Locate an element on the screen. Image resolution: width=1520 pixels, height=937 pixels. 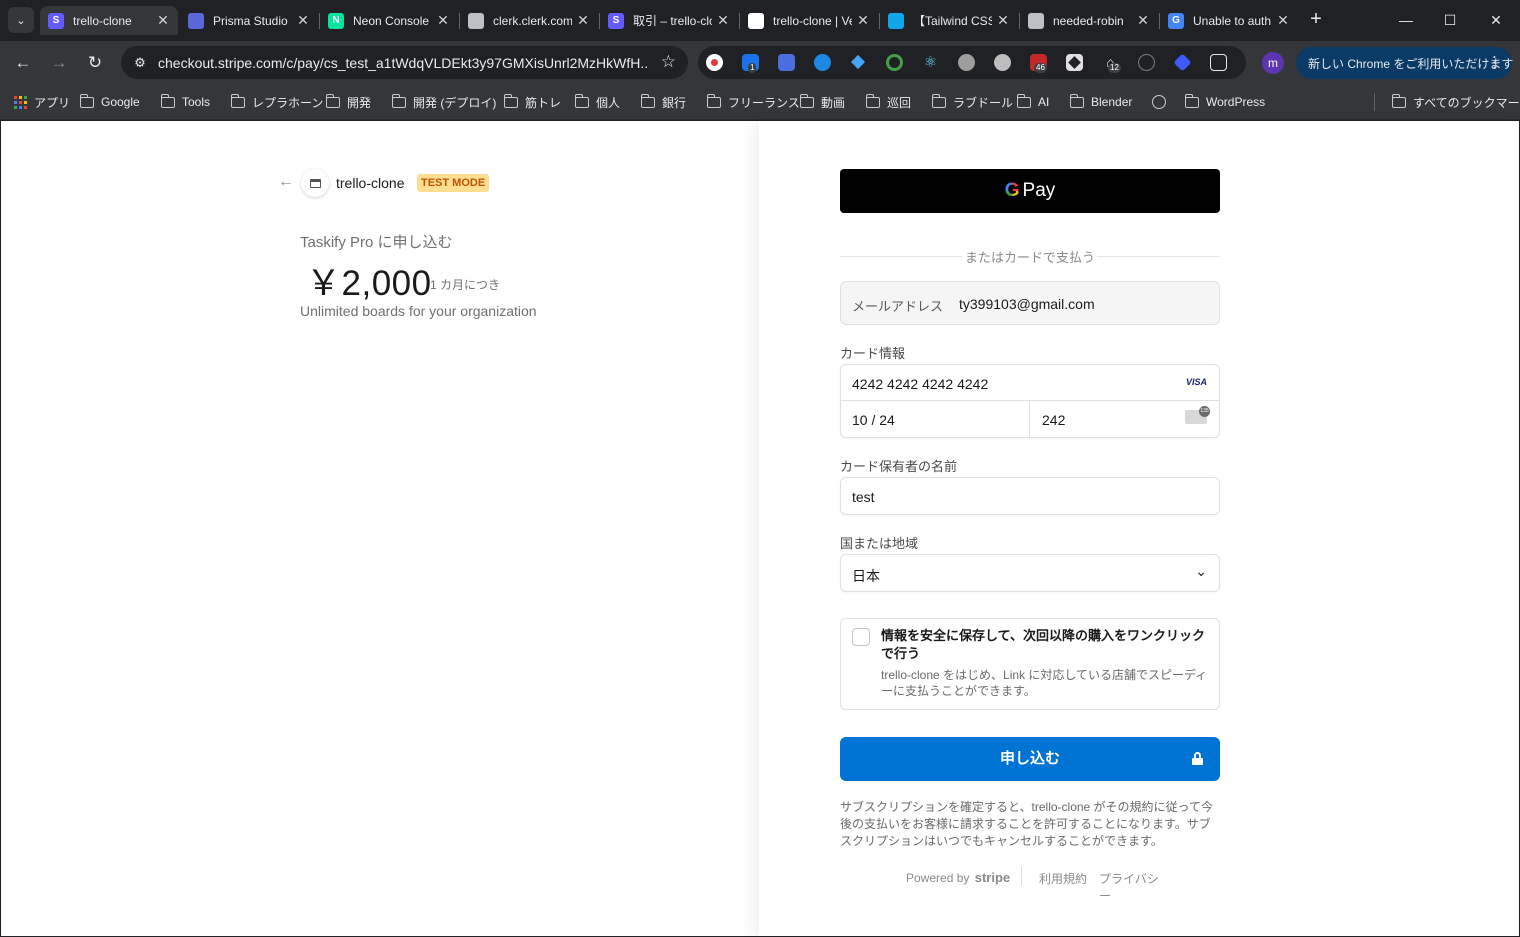
bookmark-item-5: 開発 (デプロイ) is located at coordinates (444, 102).